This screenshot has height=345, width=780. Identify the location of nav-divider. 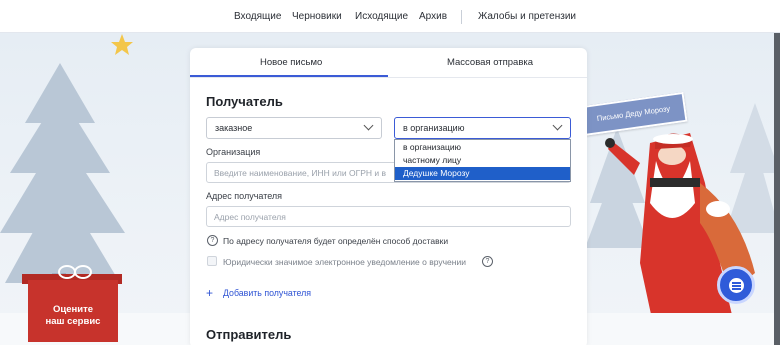
(461, 17).